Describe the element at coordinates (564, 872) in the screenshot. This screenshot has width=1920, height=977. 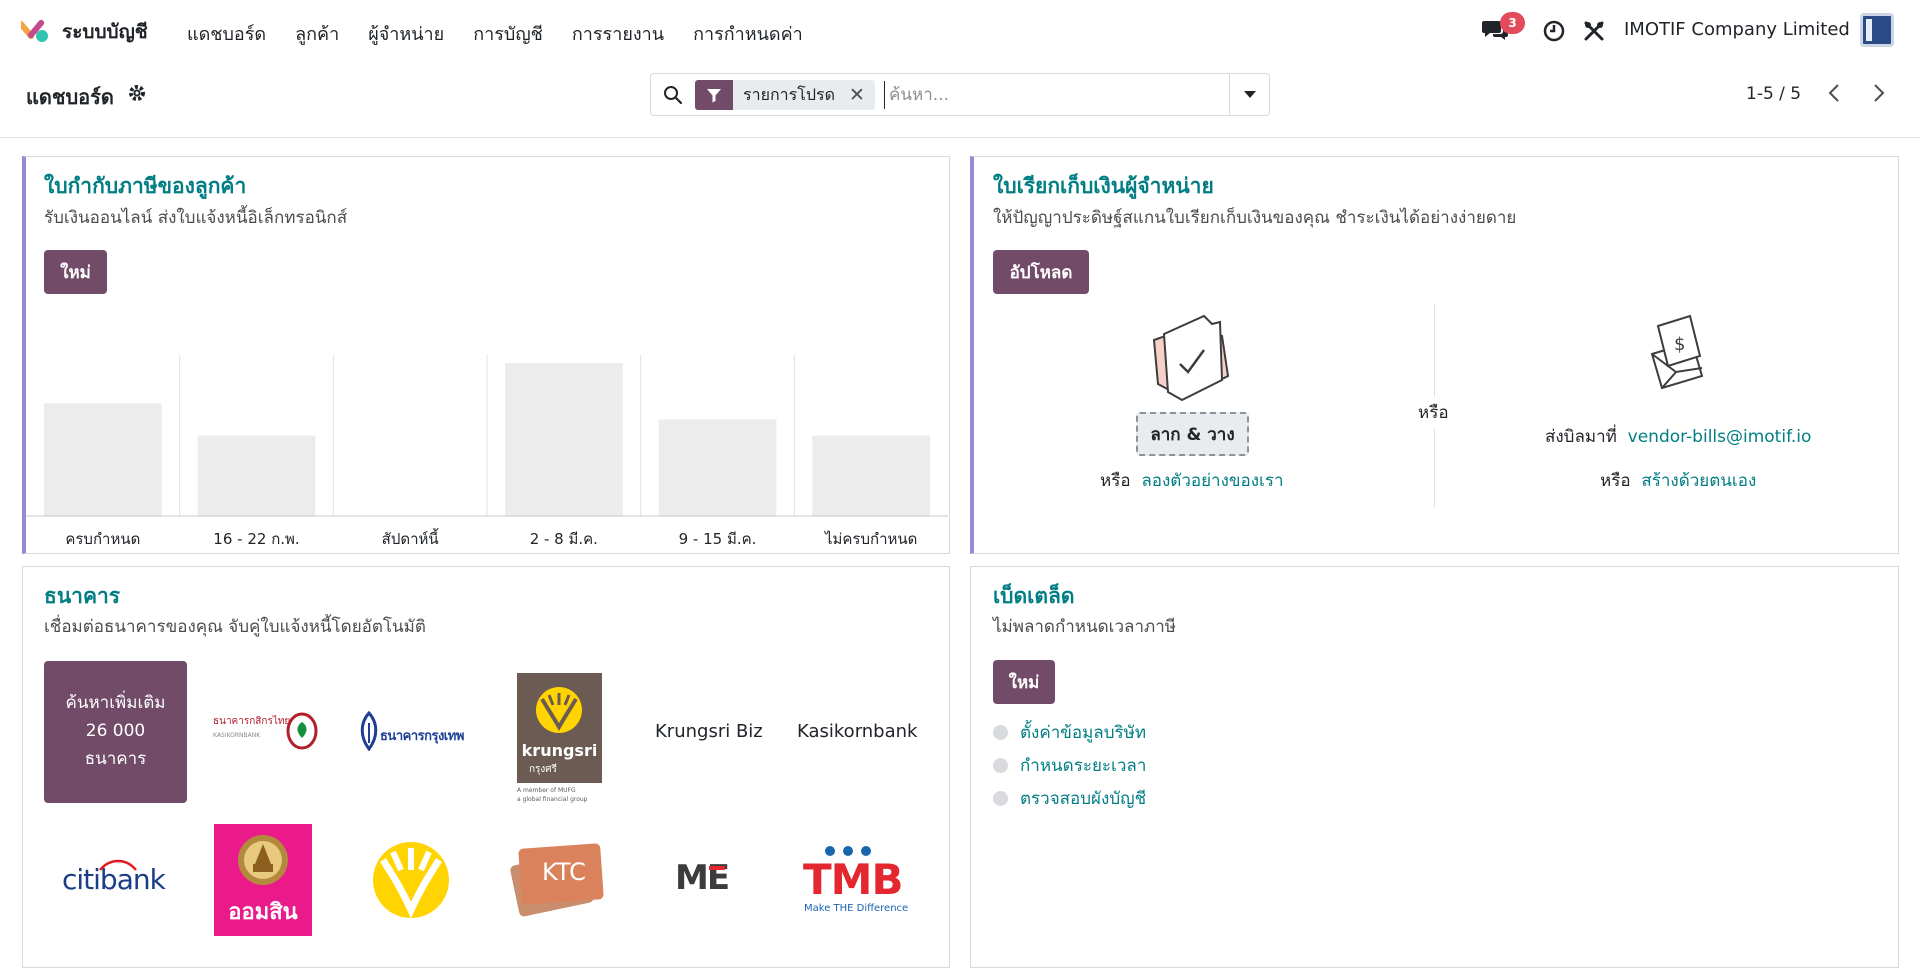
I see `ktc-text: KTC` at that location.